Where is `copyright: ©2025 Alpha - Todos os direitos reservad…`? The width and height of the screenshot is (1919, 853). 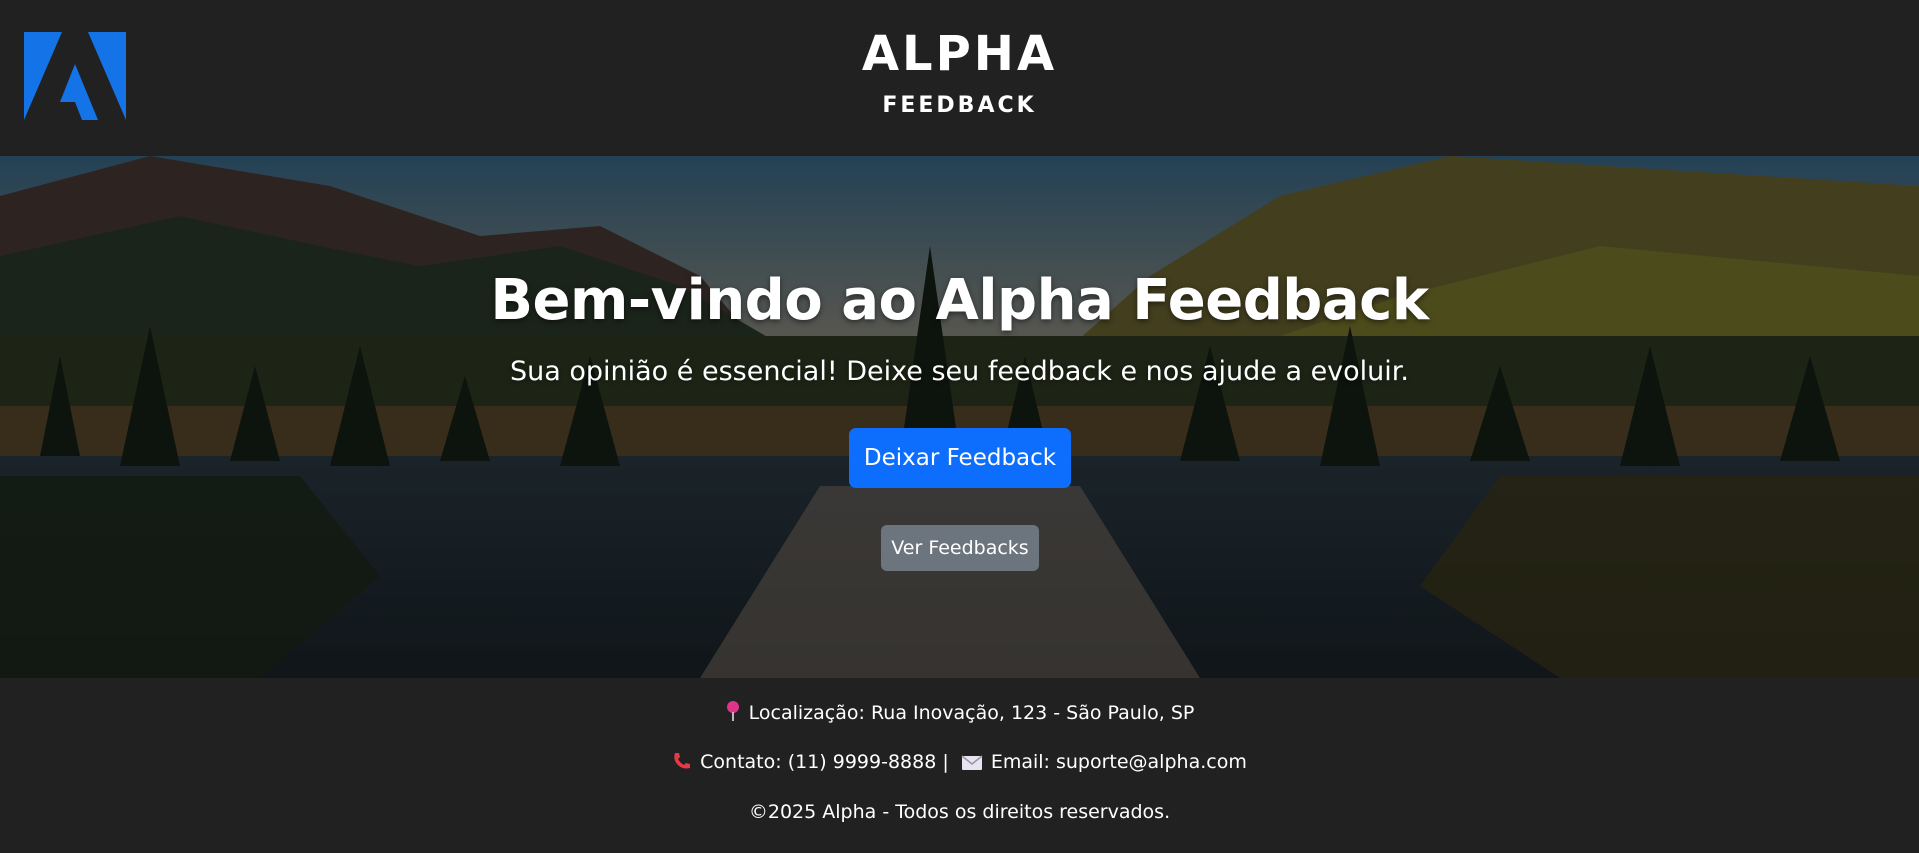 copyright: ©2025 Alpha - Todos os direitos reservad… is located at coordinates (959, 812).